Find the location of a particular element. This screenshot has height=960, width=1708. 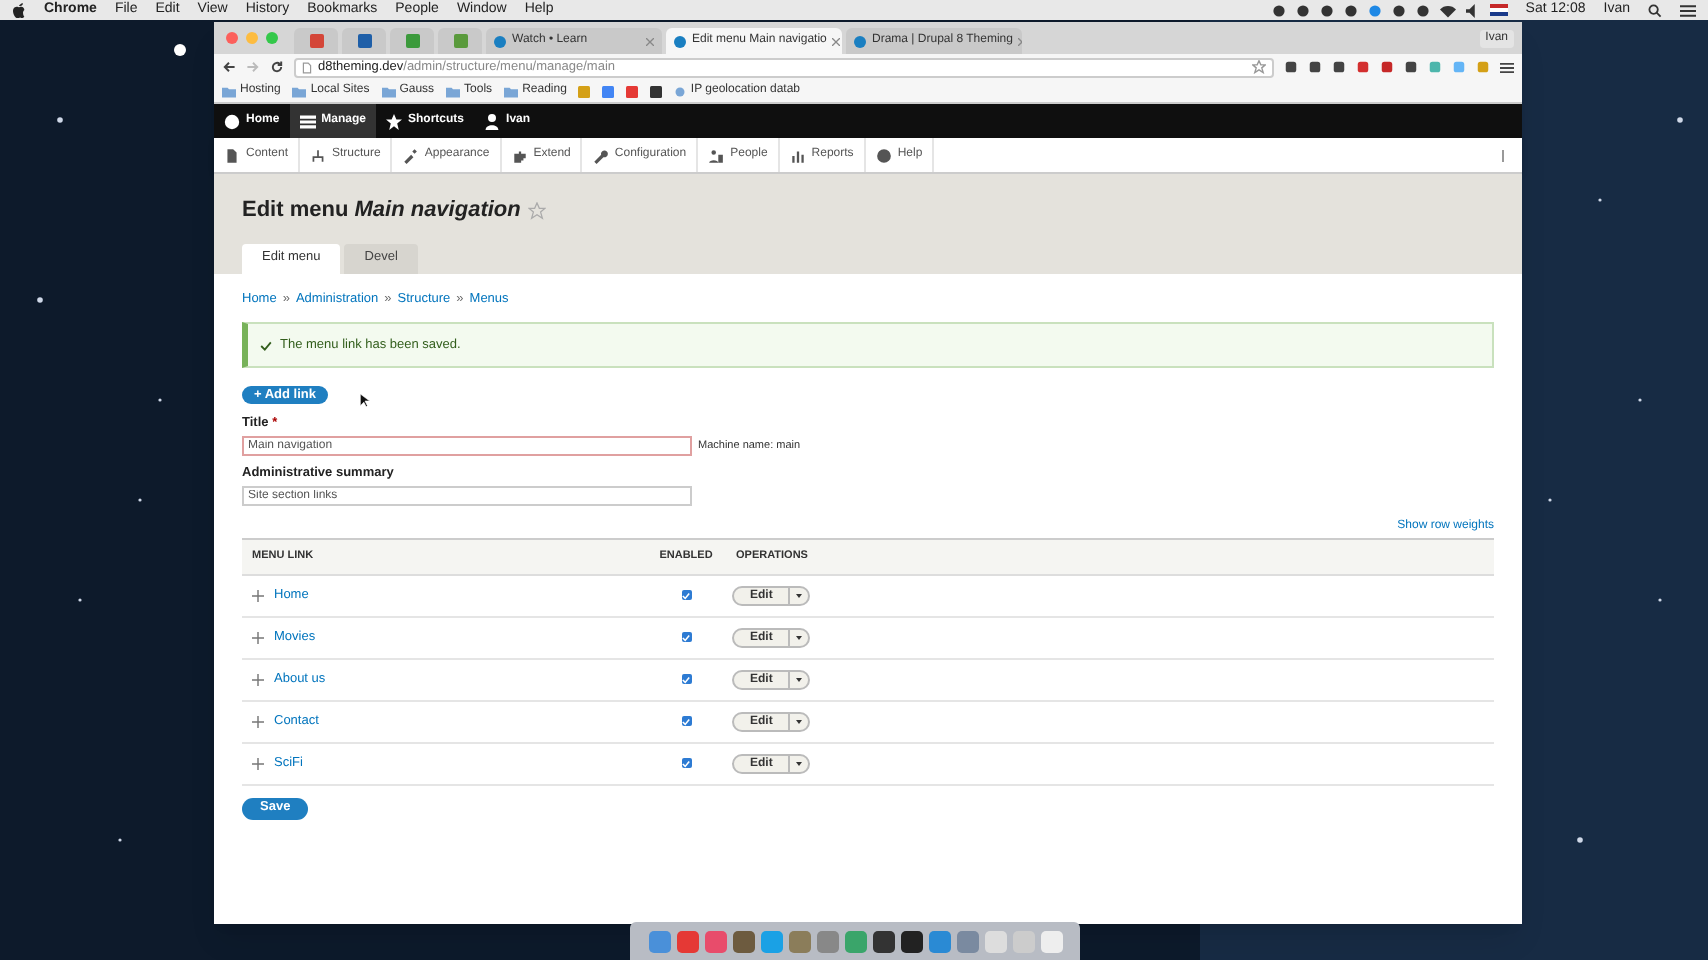

wrench-icon is located at coordinates (600, 155).